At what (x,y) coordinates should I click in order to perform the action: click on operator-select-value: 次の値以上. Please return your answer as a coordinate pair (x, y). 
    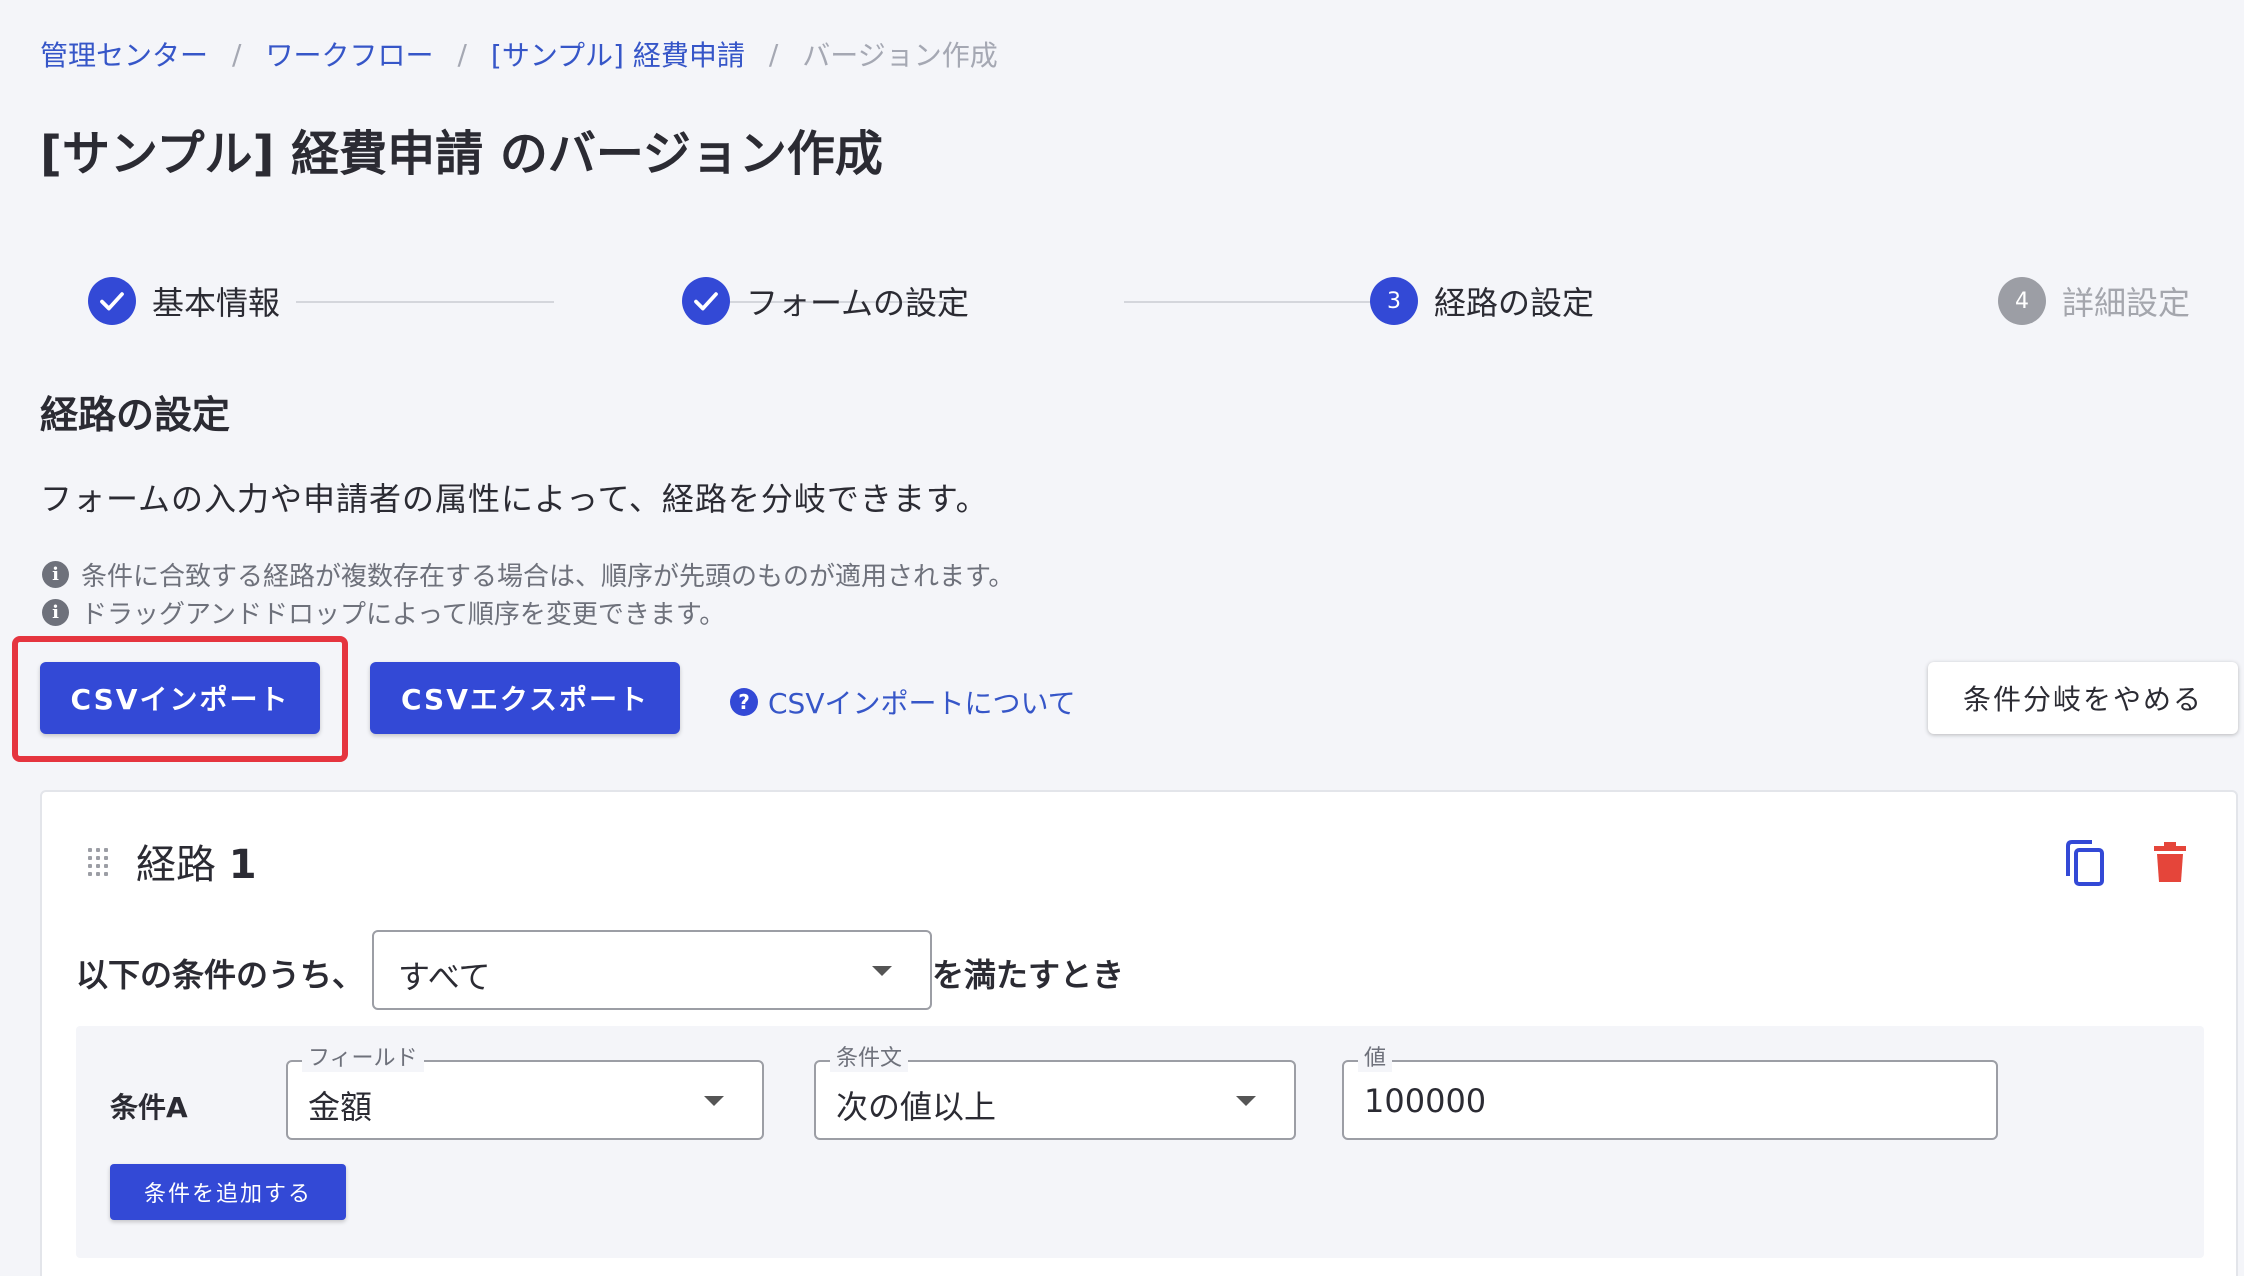
    Looking at the image, I should click on (916, 1107).